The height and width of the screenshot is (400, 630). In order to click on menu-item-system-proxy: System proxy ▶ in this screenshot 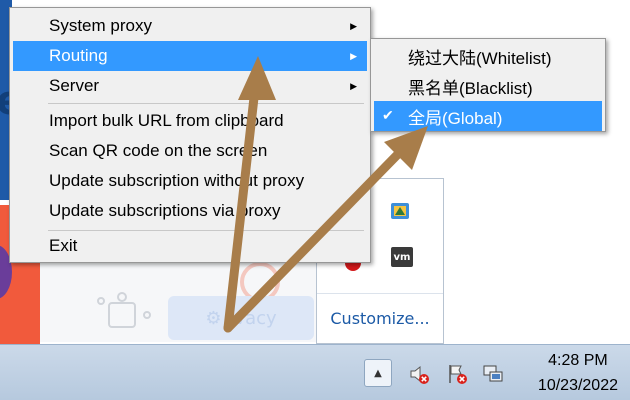, I will do `click(190, 26)`.